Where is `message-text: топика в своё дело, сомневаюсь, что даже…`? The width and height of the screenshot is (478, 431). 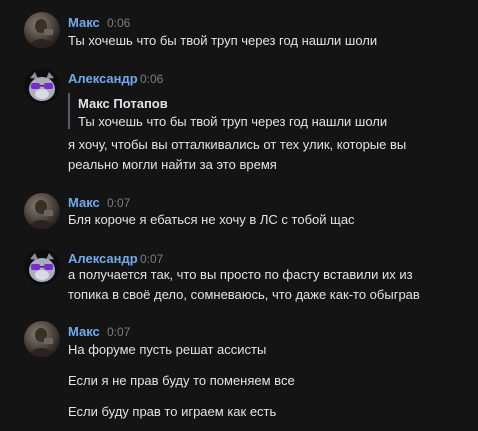
message-text: топика в своё дело, сомневаюсь, что даже… is located at coordinates (244, 294).